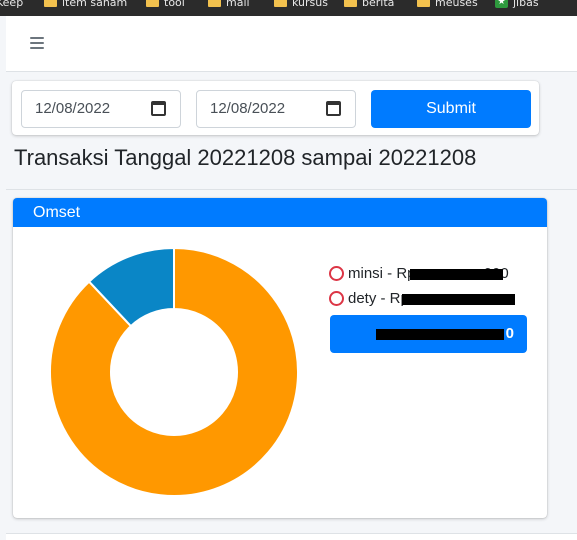 The width and height of the screenshot is (577, 540). What do you see at coordinates (291, 536) in the screenshot?
I see `next-card-edge` at bounding box center [291, 536].